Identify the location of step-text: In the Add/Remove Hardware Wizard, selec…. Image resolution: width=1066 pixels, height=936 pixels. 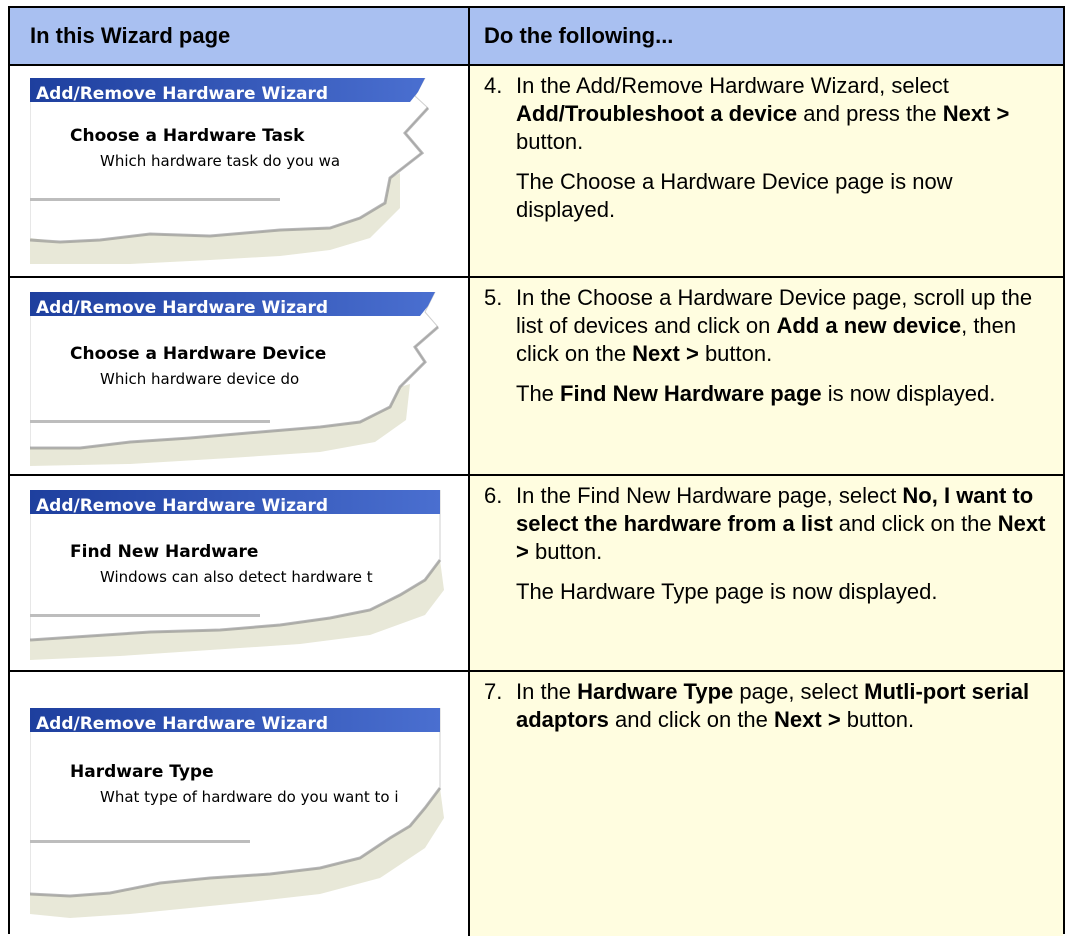
(763, 113).